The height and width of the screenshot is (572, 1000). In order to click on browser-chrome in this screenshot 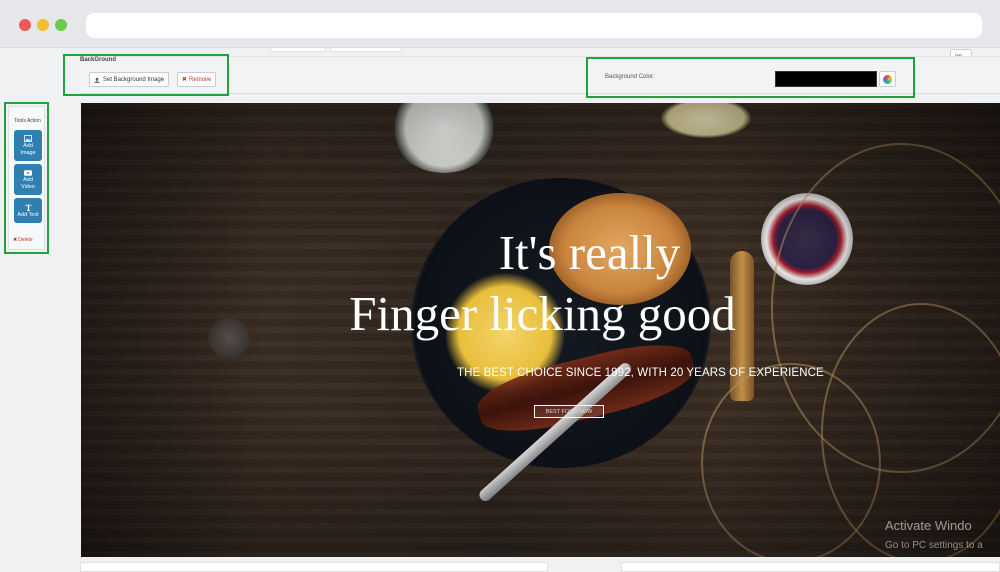, I will do `click(500, 24)`.